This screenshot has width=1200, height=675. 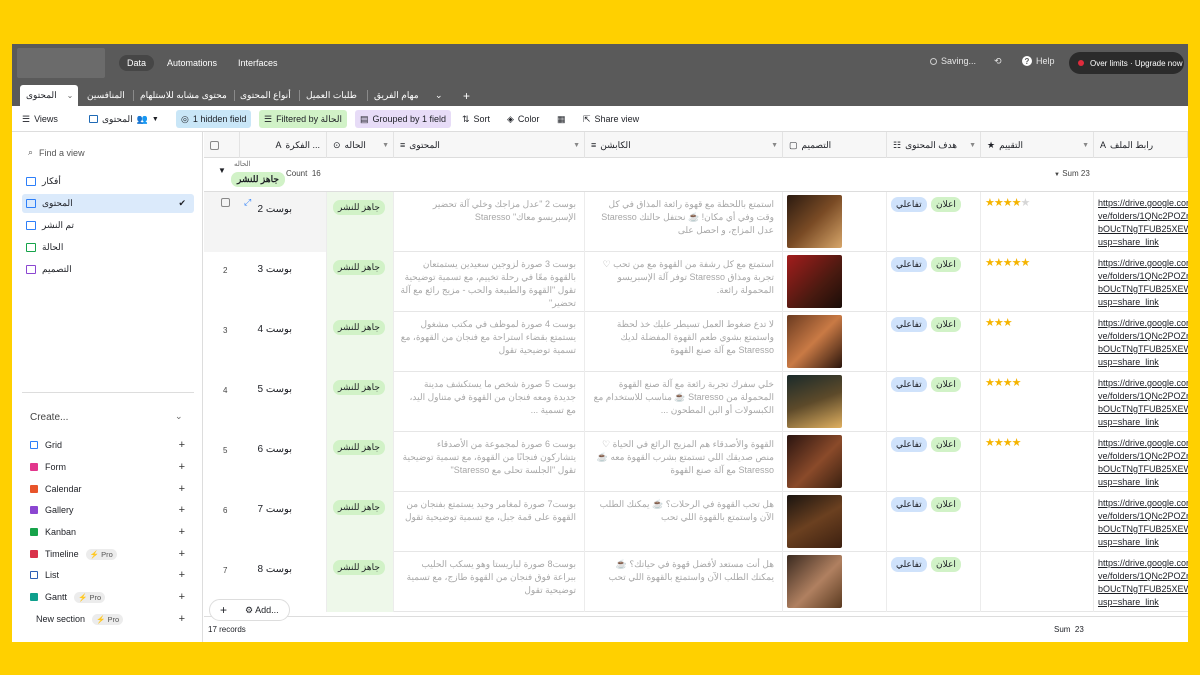 What do you see at coordinates (265, 342) in the screenshot?
I see `title-cell: 3 بوست 4` at bounding box center [265, 342].